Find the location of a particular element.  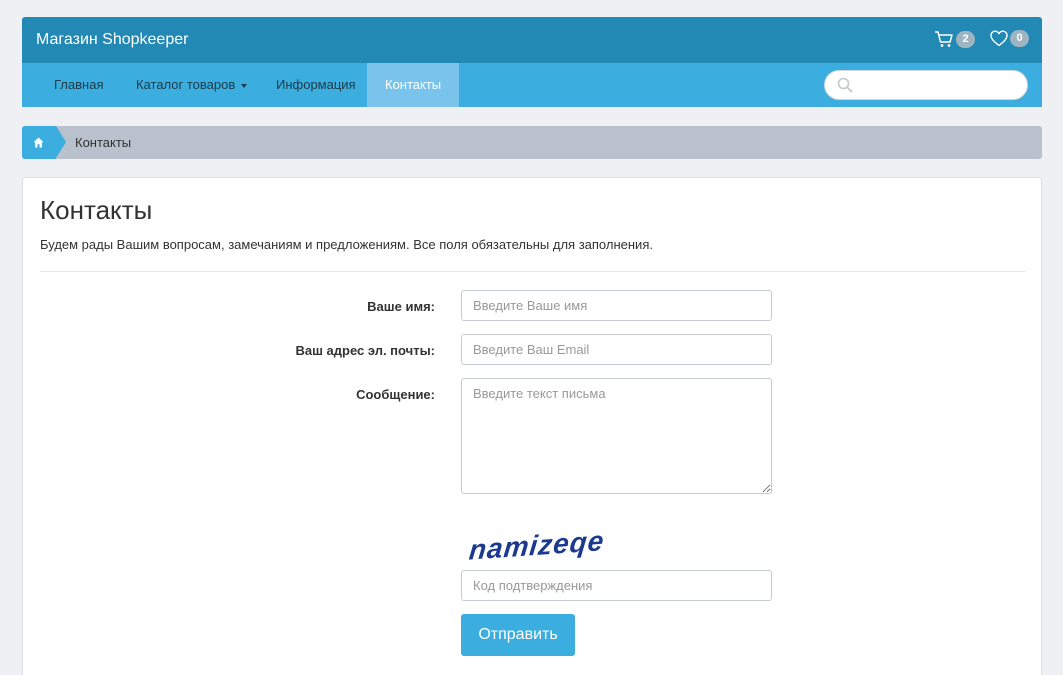

message-label: Сообщение: is located at coordinates (395, 394).